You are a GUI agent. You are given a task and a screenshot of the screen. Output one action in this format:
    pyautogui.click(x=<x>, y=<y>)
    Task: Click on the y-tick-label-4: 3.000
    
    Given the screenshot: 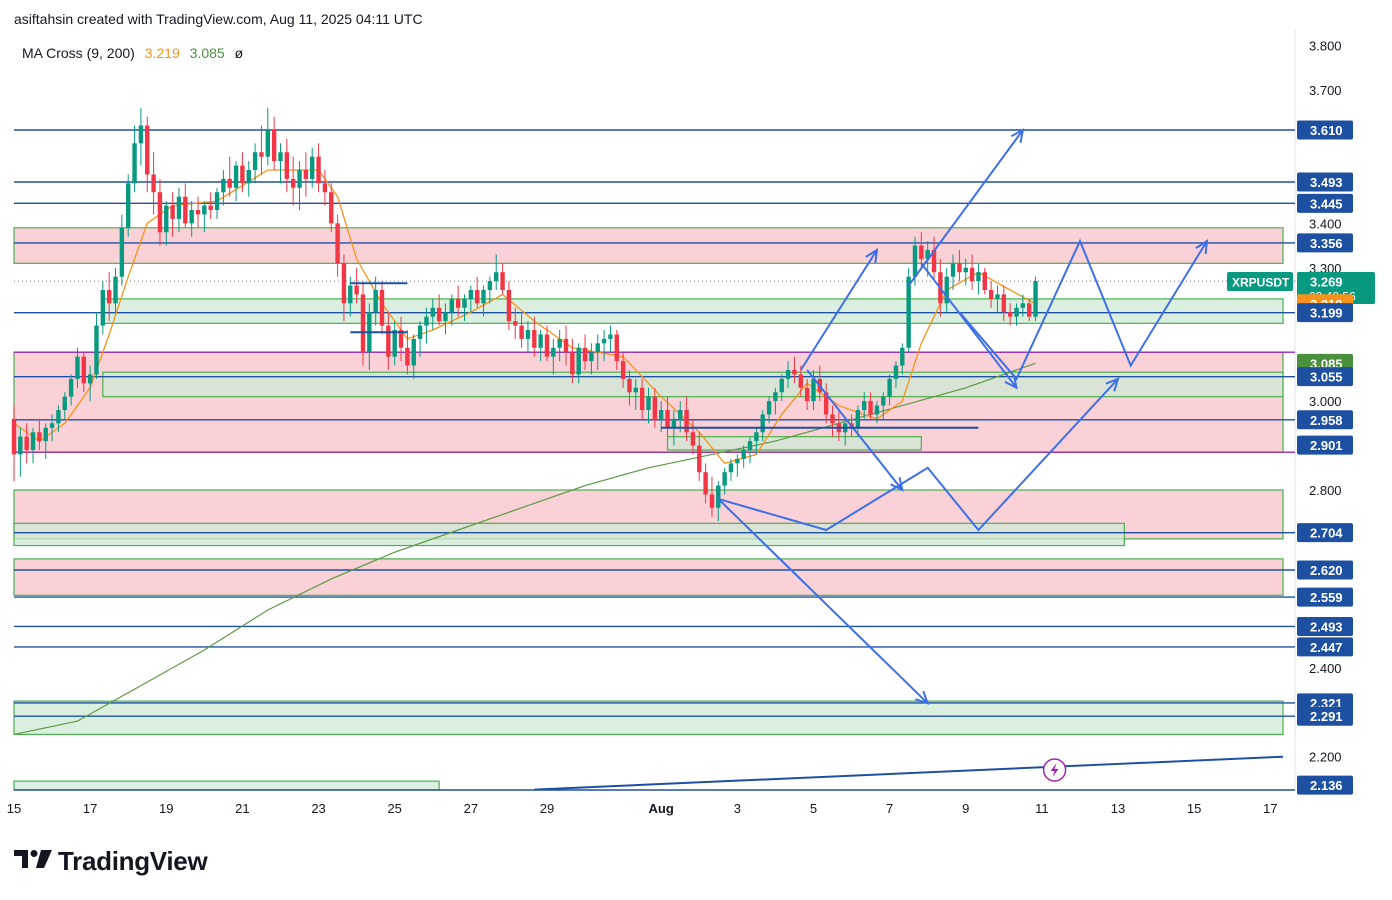 What is the action you would take?
    pyautogui.click(x=1325, y=401)
    